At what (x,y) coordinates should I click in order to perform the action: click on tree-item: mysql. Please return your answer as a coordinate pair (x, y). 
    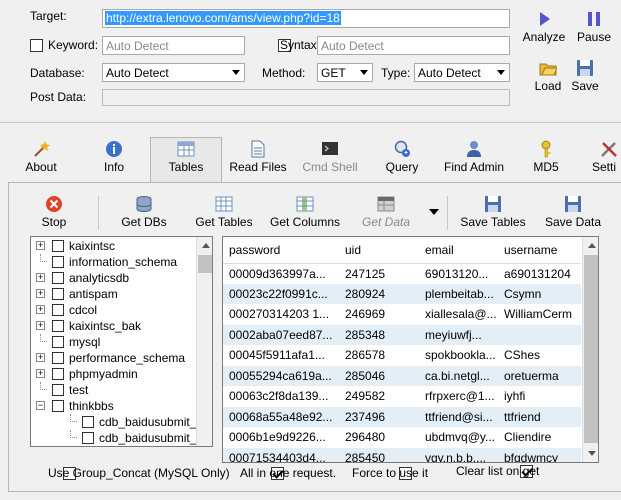
    Looking at the image, I should click on (114, 342).